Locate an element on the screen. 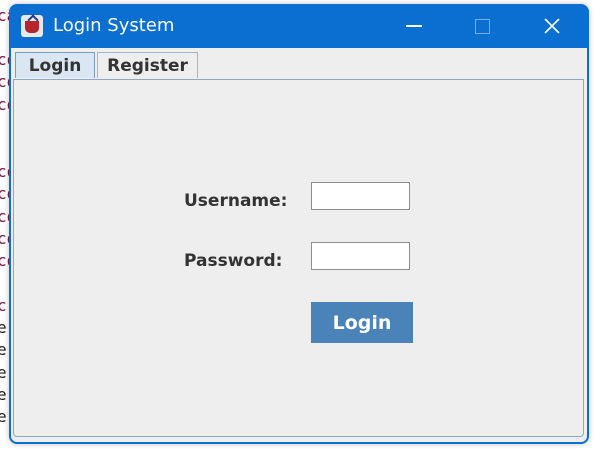 The width and height of the screenshot is (595, 449). tab-login: Login is located at coordinates (55, 65).